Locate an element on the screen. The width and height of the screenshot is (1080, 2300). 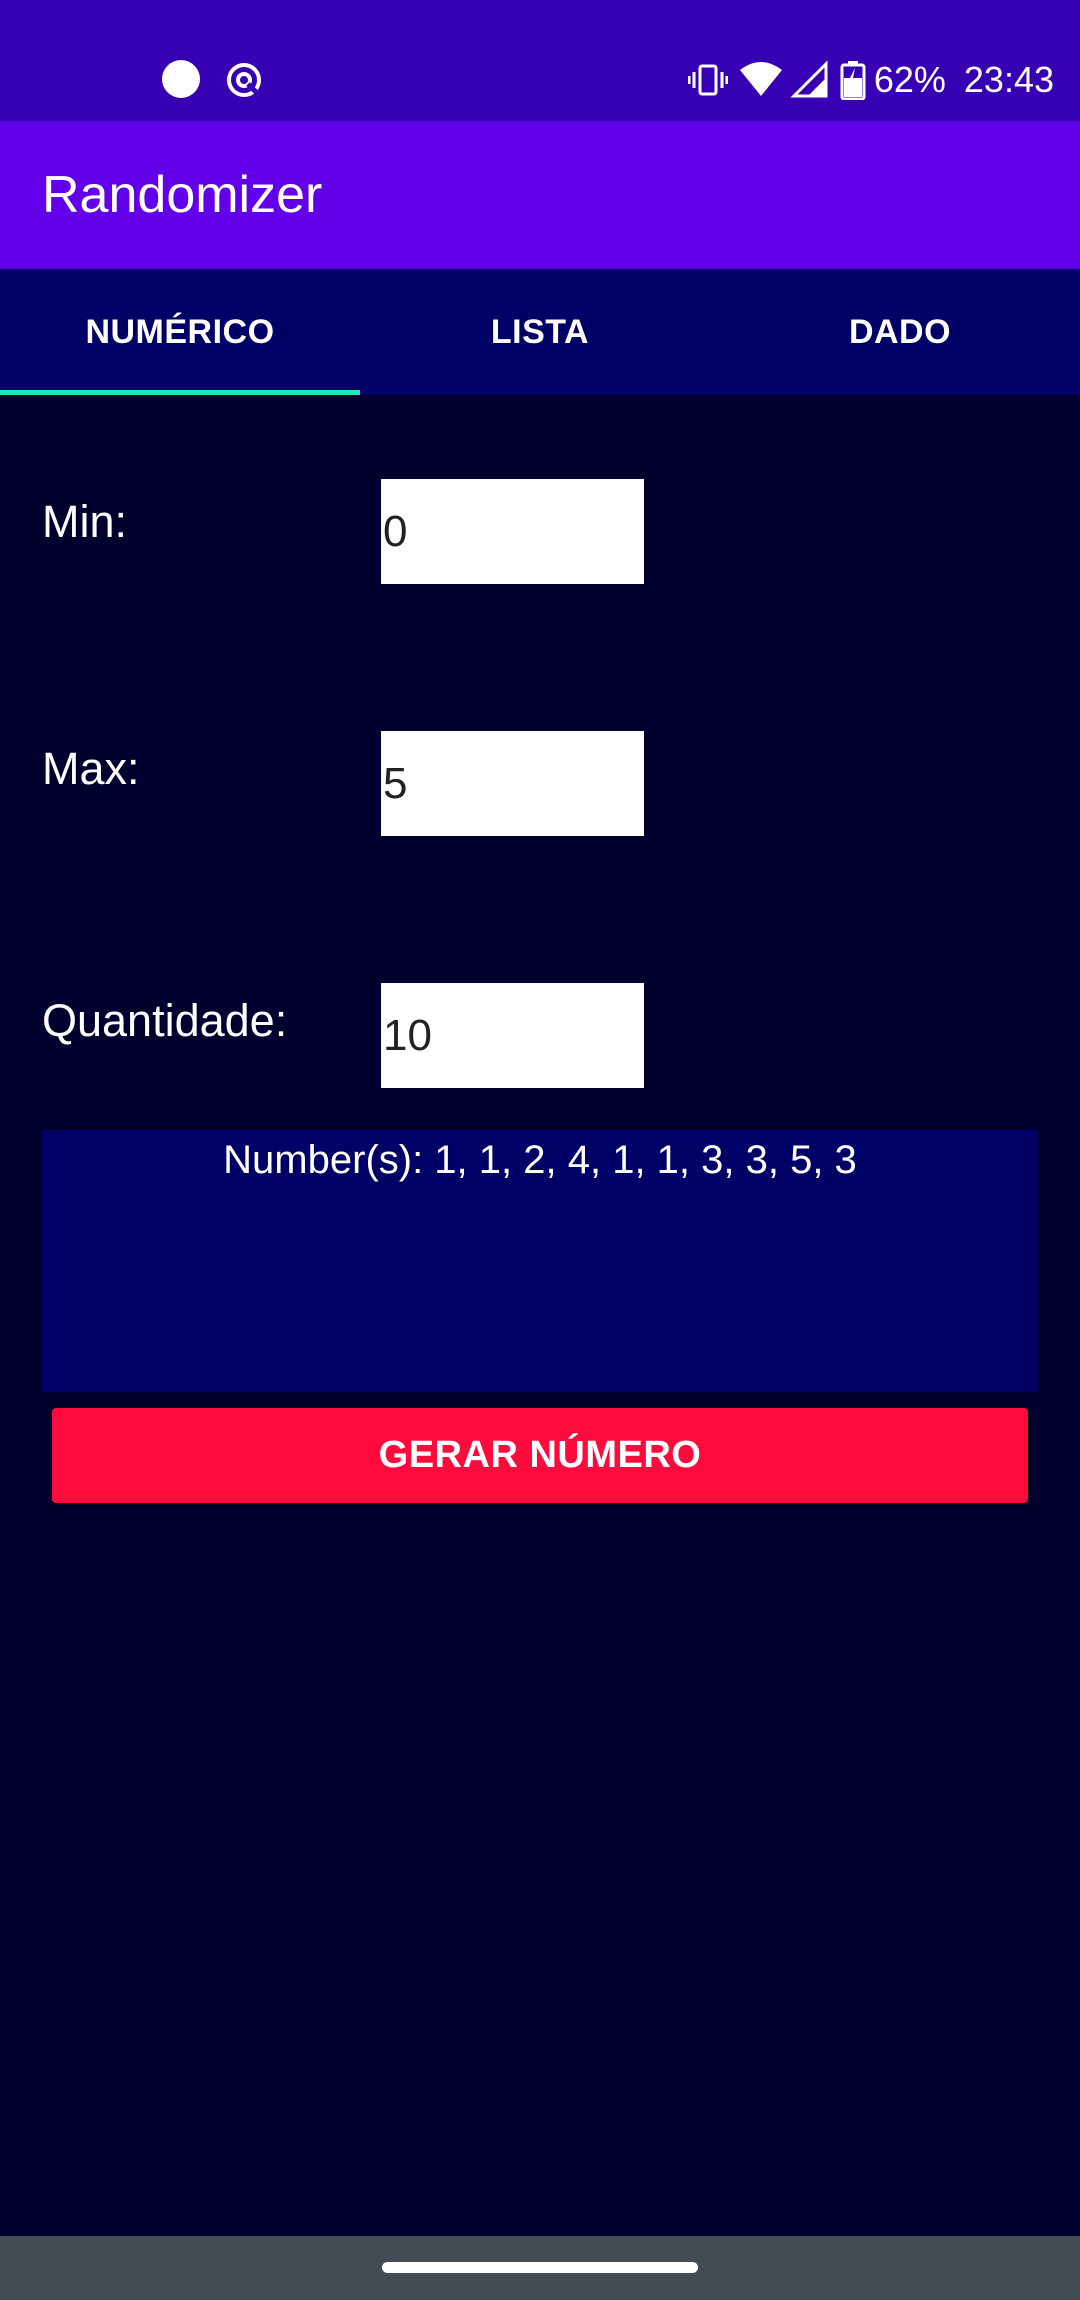
home-gesture-handle is located at coordinates (540, 2267).